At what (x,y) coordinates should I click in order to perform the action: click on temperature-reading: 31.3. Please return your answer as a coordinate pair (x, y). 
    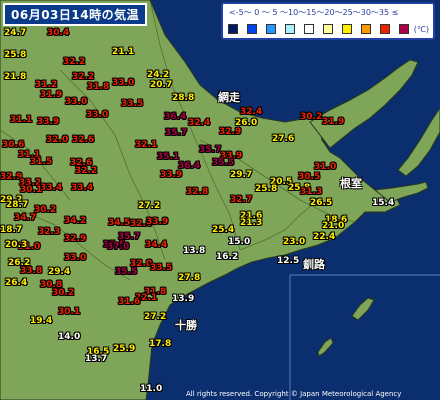
    Looking at the image, I should click on (311, 192).